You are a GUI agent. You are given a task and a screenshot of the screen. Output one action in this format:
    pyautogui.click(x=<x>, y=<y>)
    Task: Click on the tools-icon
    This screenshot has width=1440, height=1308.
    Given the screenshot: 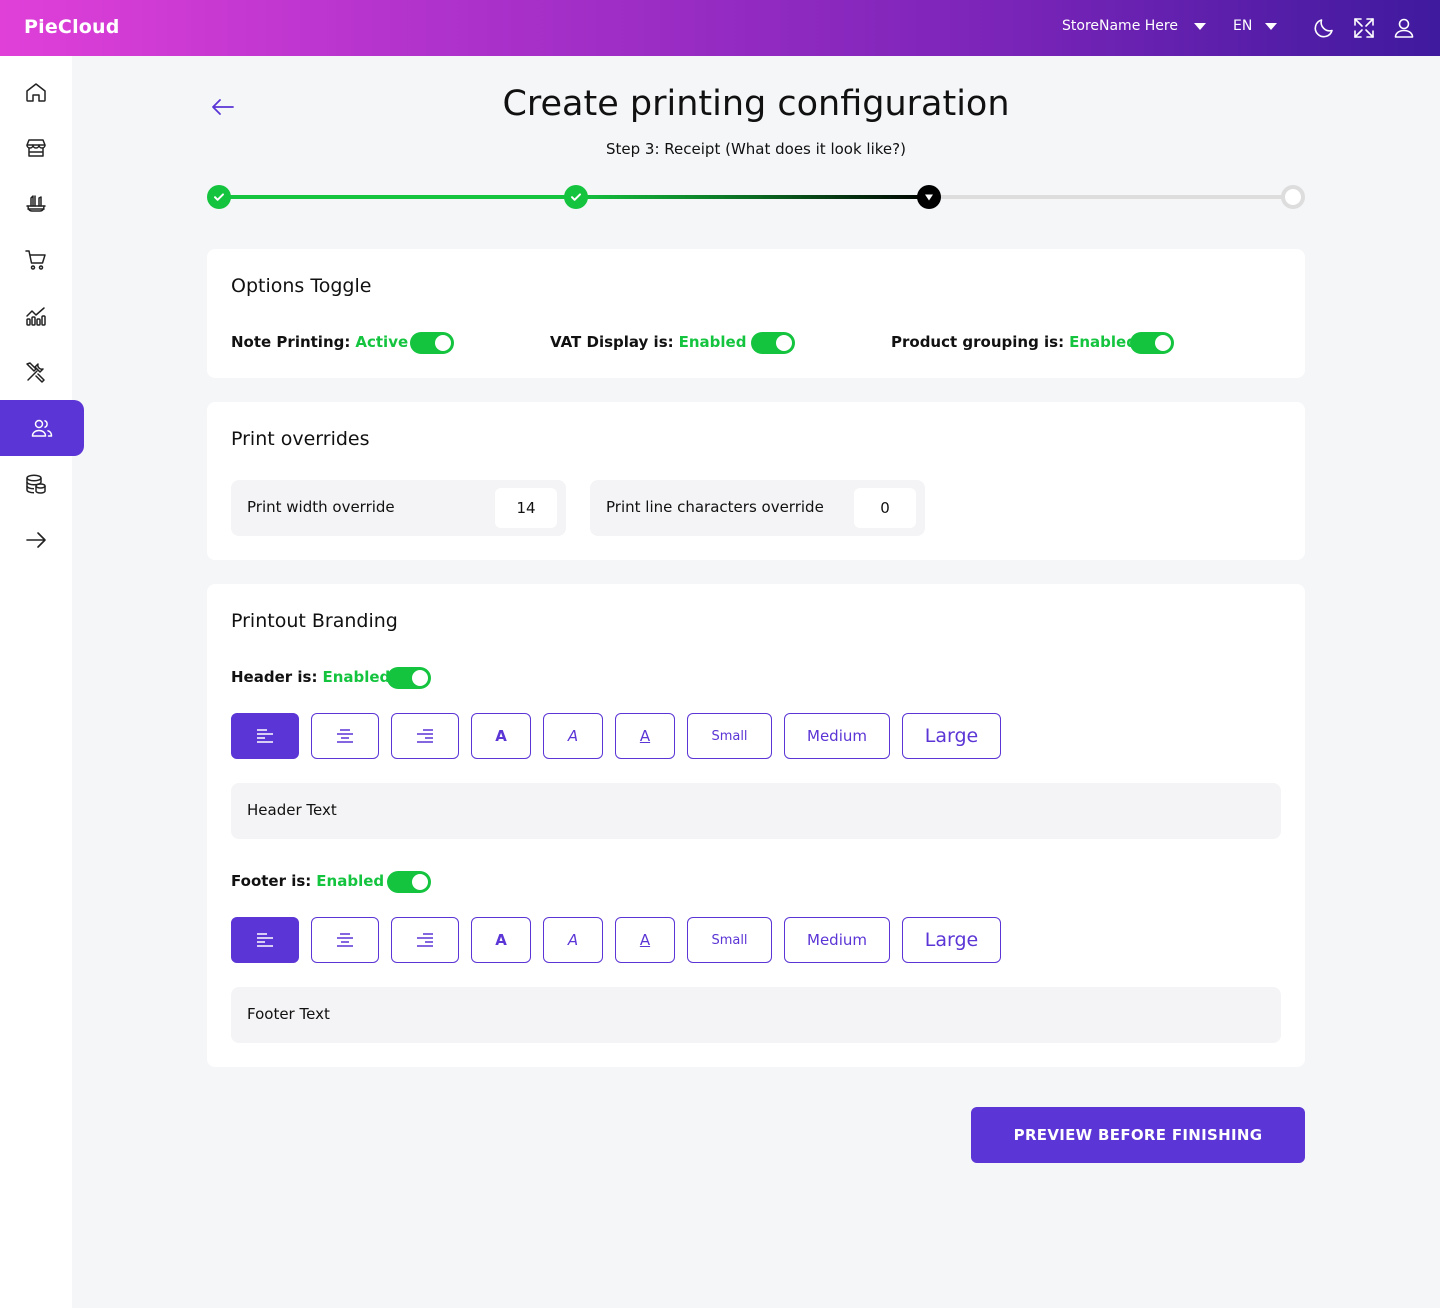 What is the action you would take?
    pyautogui.click(x=35, y=372)
    